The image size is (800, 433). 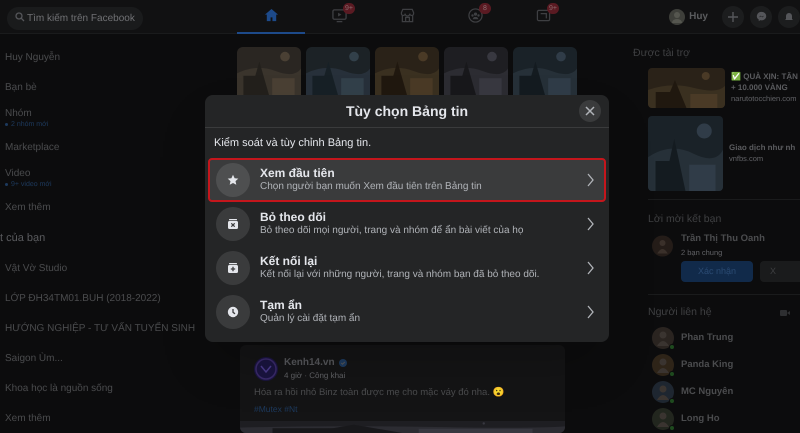 I want to click on contact-name: Long Ho, so click(x=700, y=419).